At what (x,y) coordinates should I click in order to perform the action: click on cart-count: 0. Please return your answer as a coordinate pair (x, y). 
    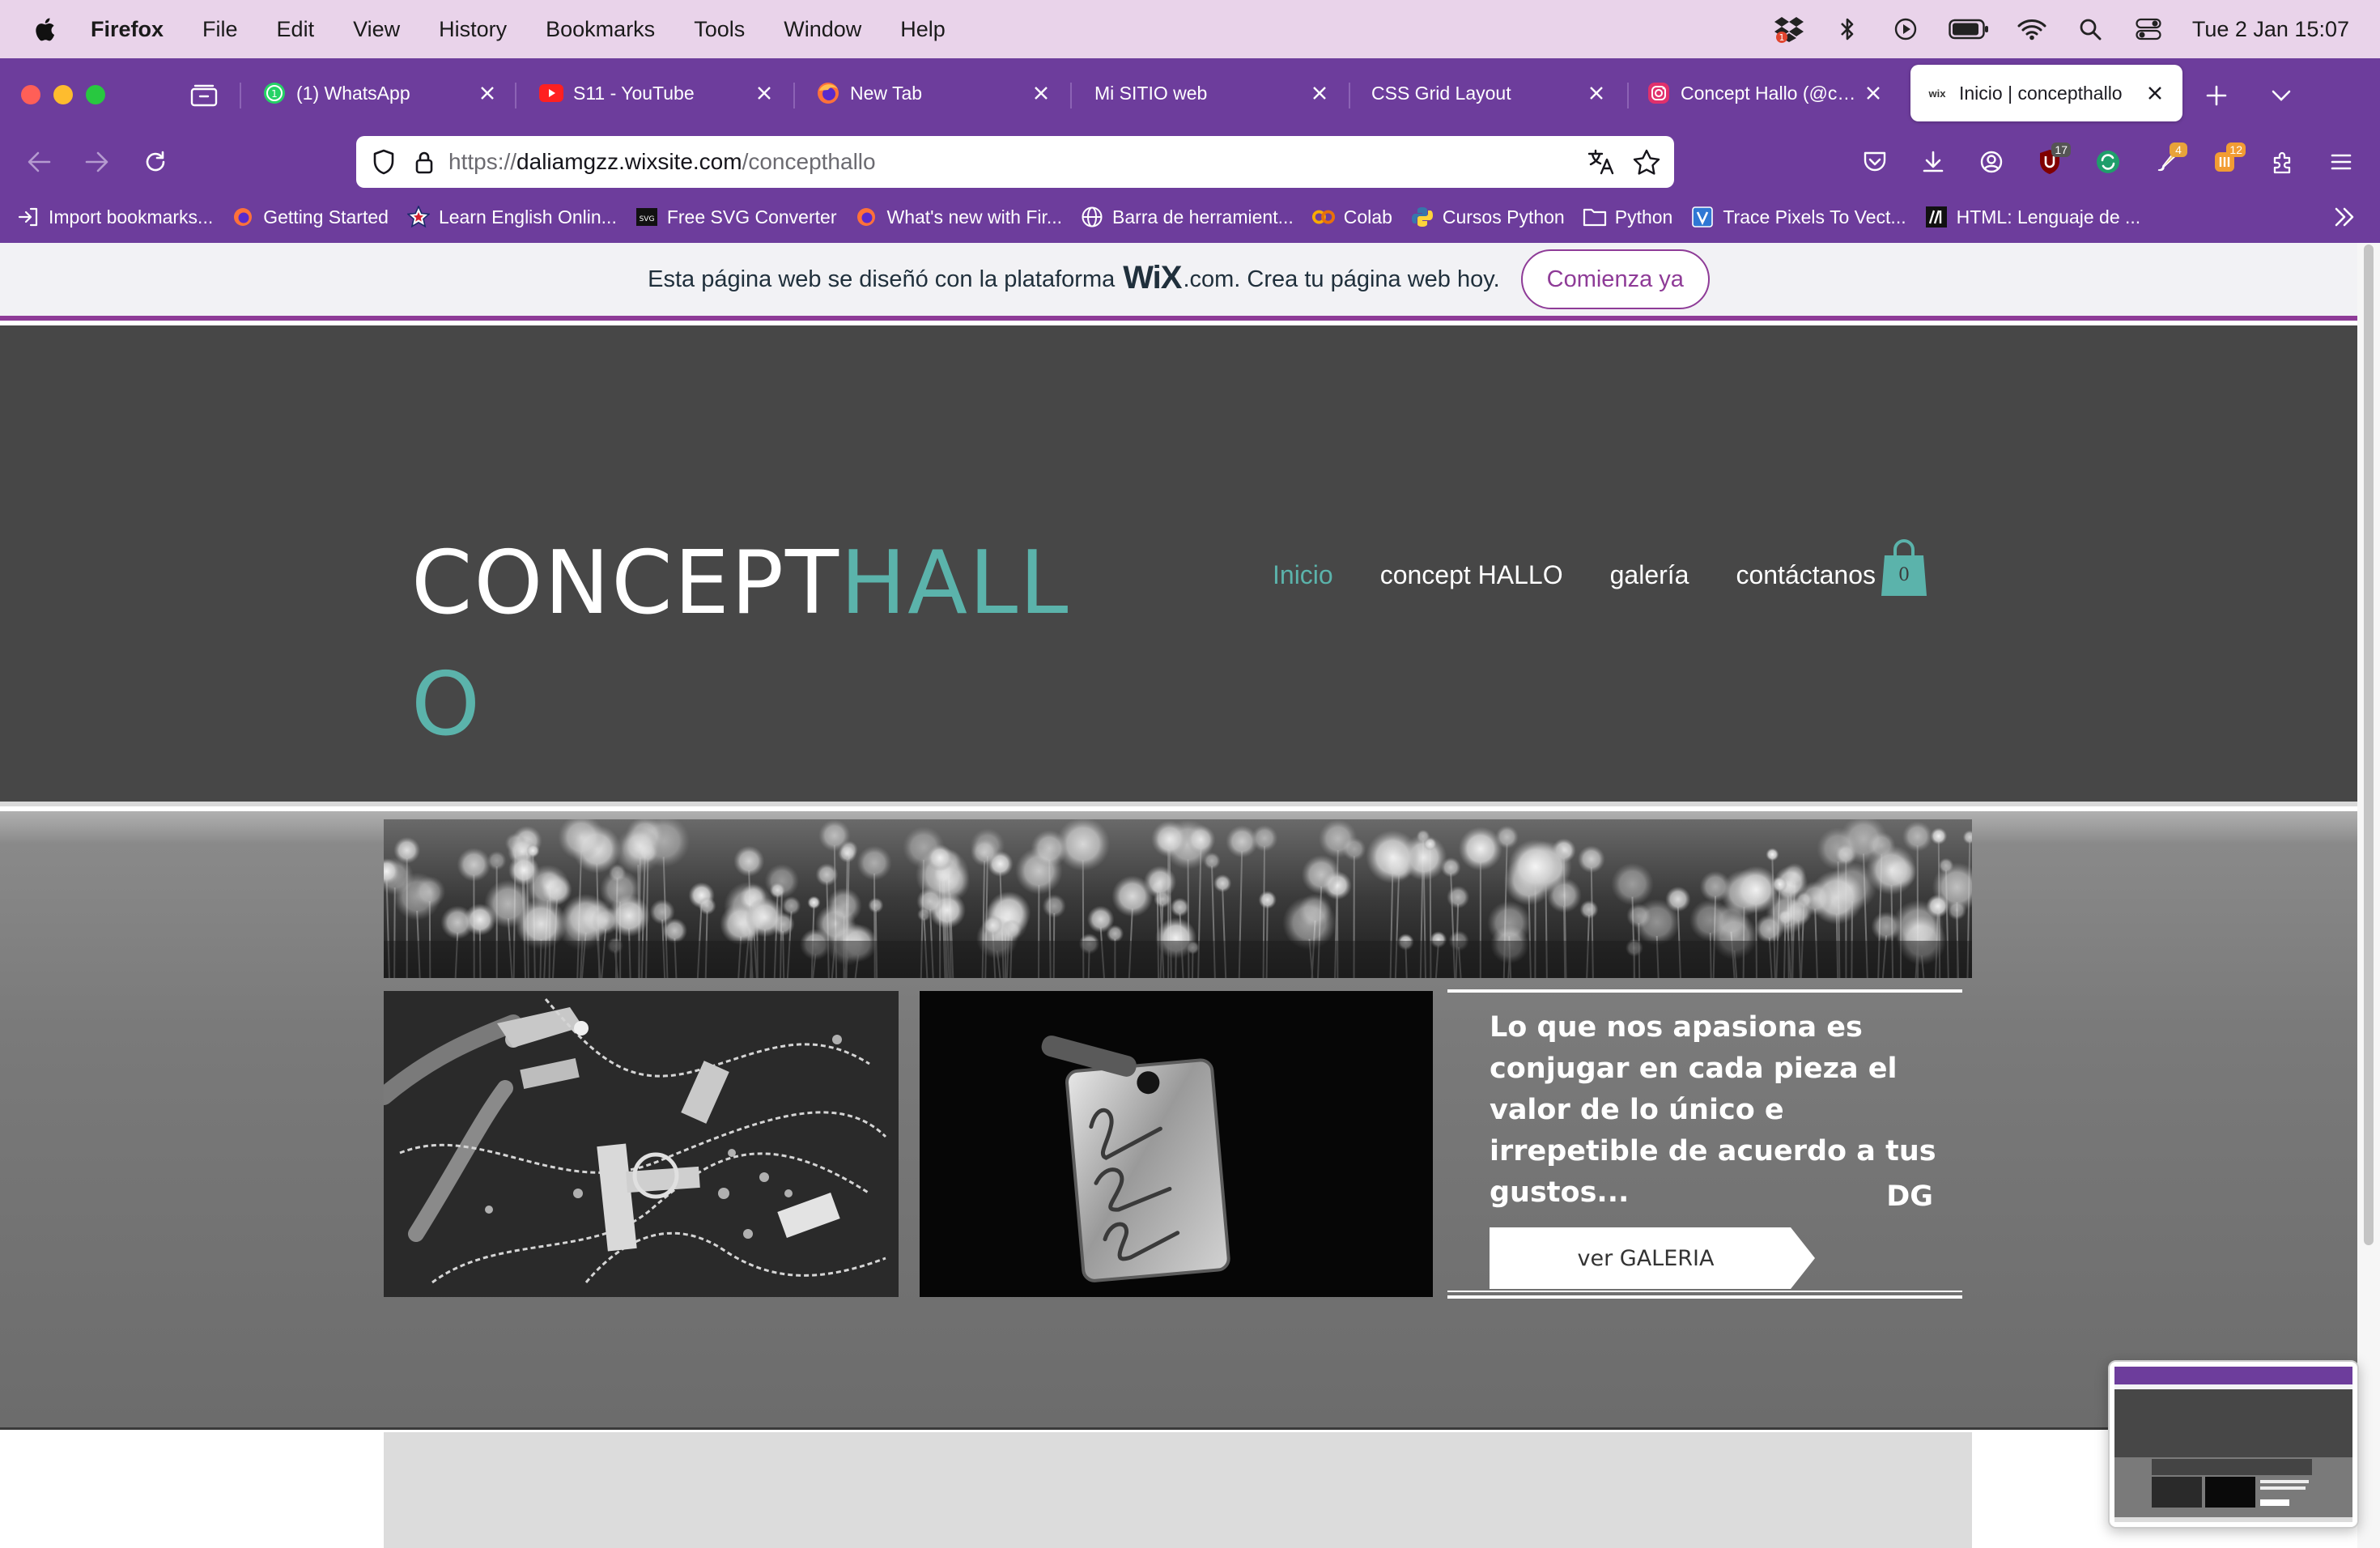
    Looking at the image, I should click on (1904, 575).